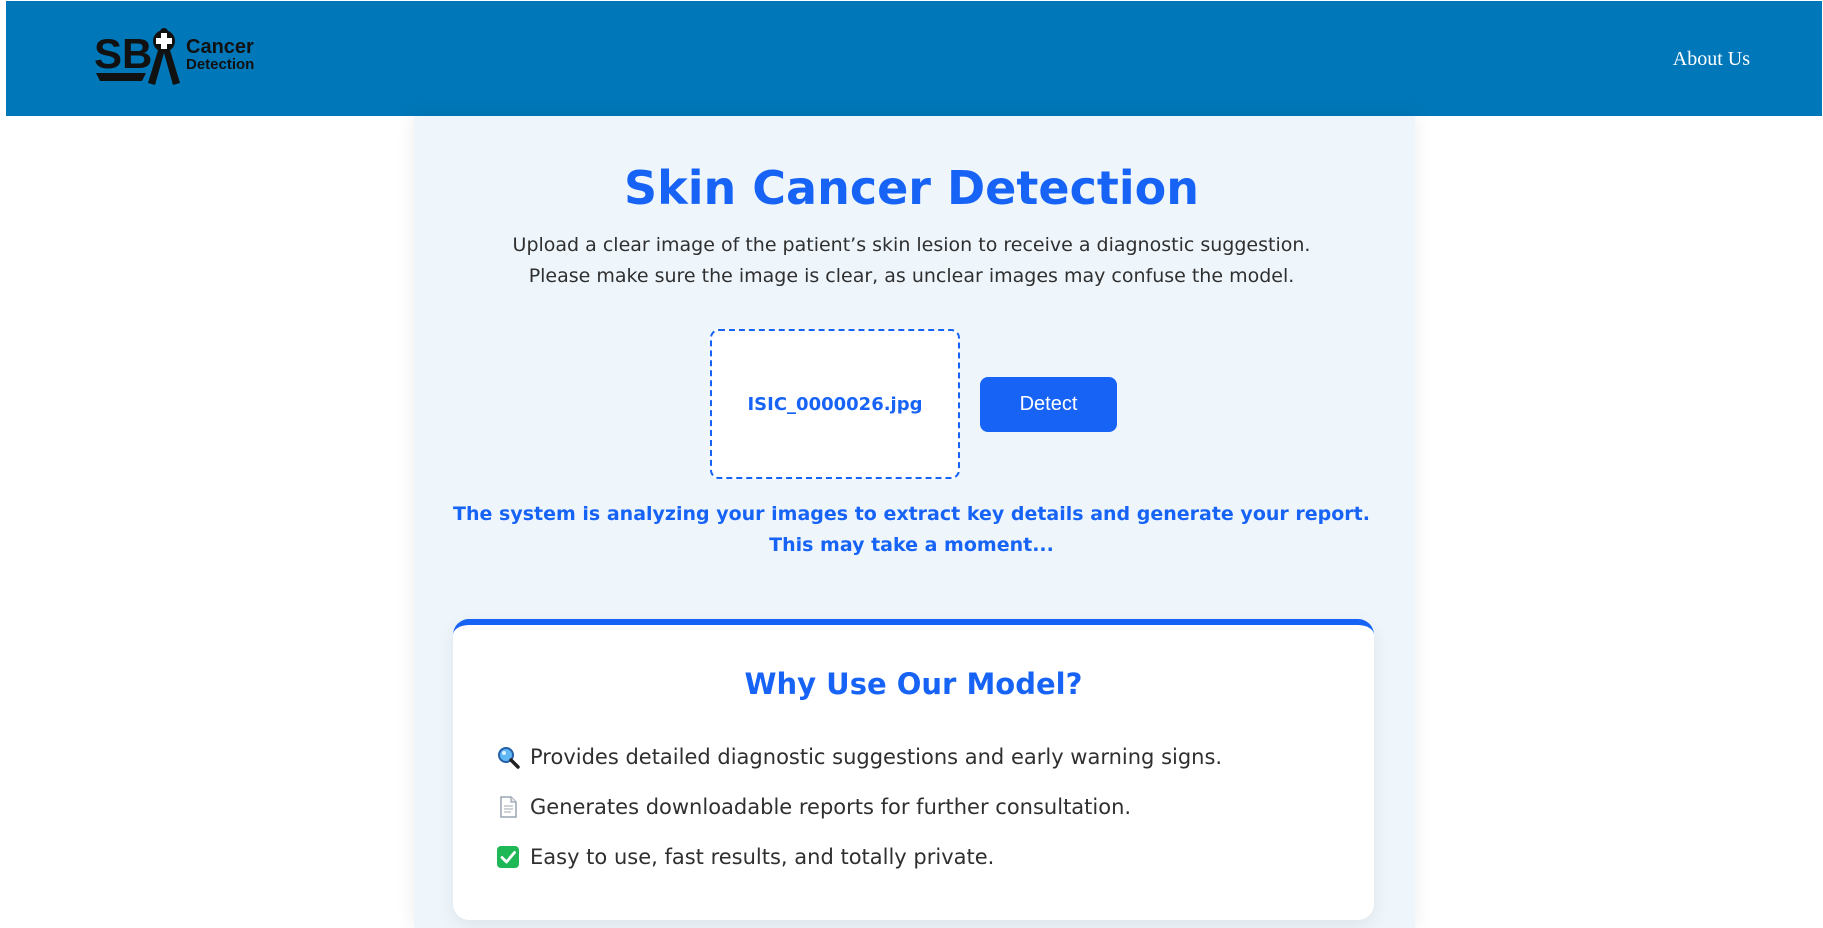 The width and height of the screenshot is (1823, 928). I want to click on selected-file-name: ISIC_0000026.jpg, so click(835, 404).